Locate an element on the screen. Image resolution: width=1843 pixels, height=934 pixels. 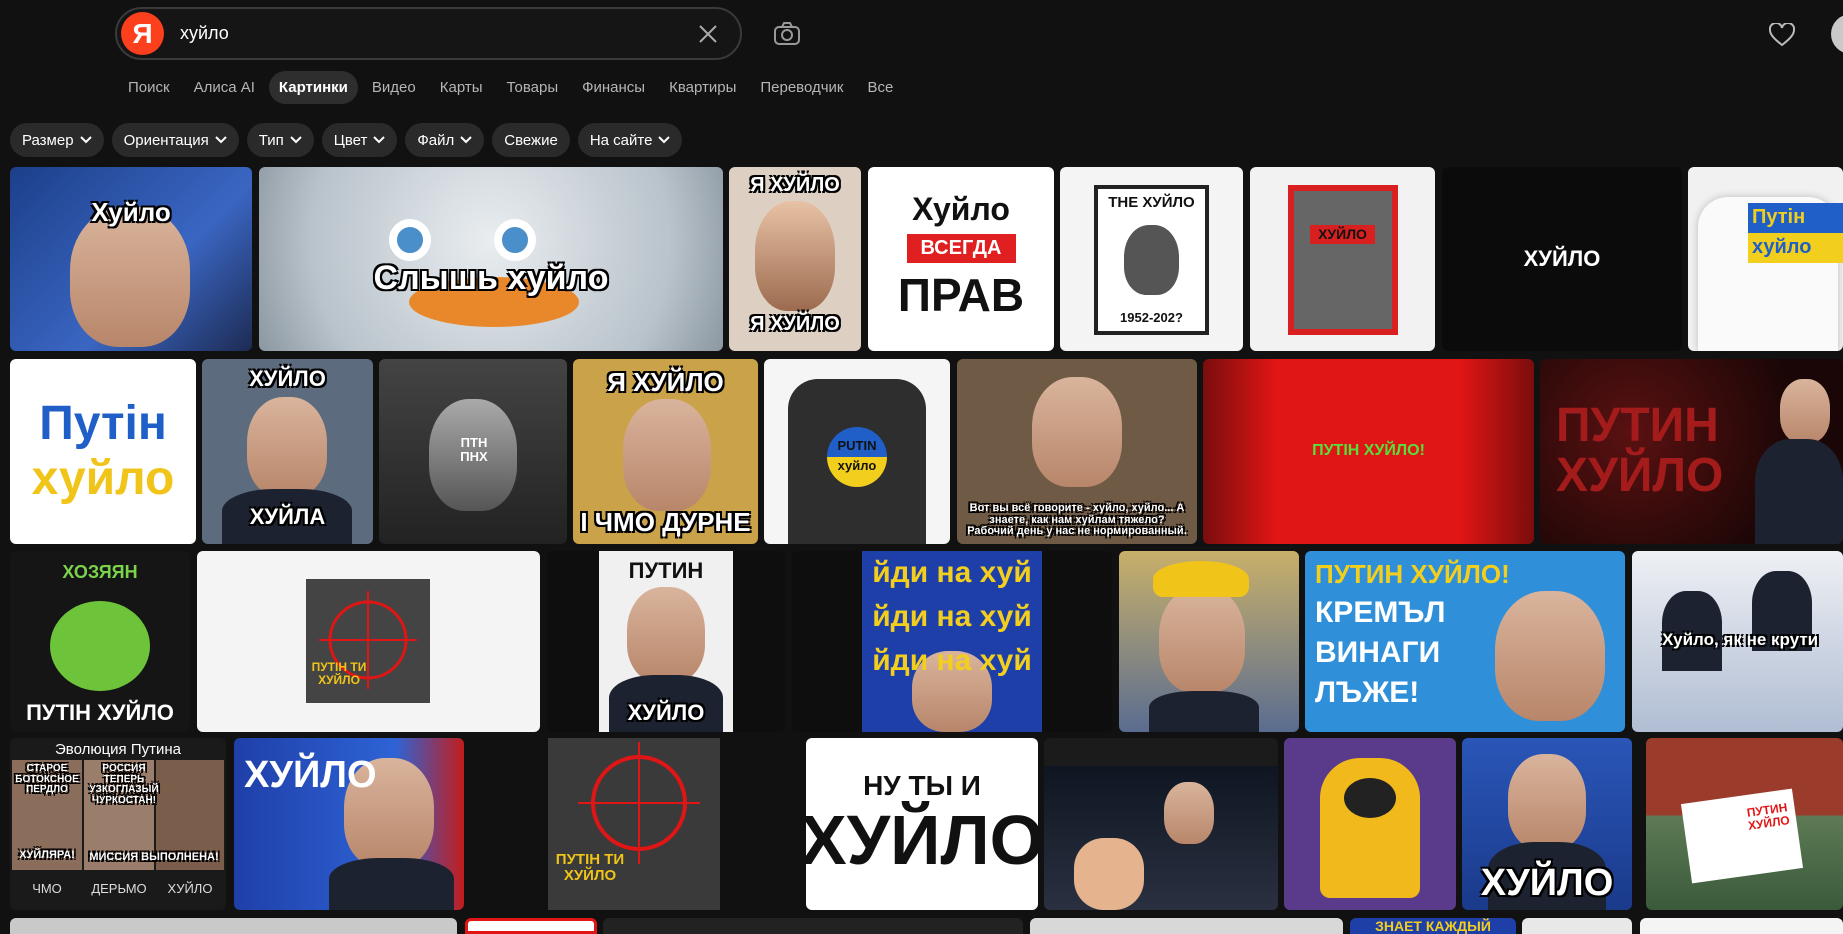
image-result: ПТН ПНХ is located at coordinates (473, 451).